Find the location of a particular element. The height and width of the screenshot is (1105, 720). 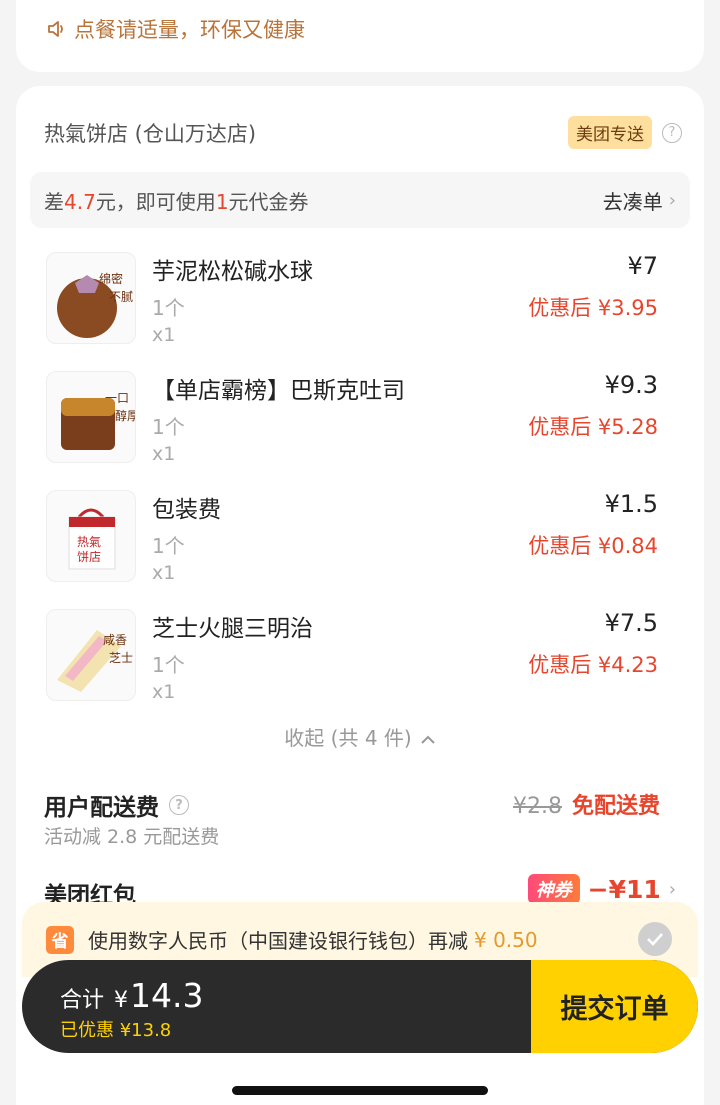

add-items-label: 去凑单 is located at coordinates (632, 201).